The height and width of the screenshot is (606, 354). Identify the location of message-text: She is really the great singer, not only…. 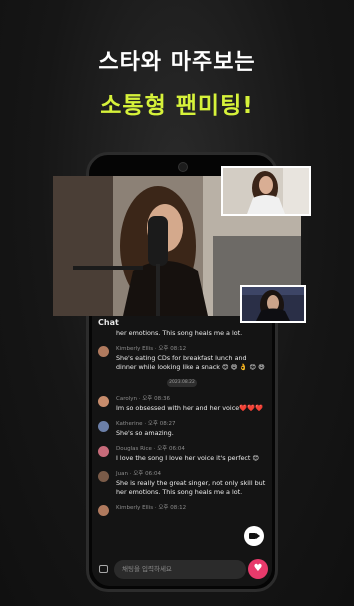
(191, 487).